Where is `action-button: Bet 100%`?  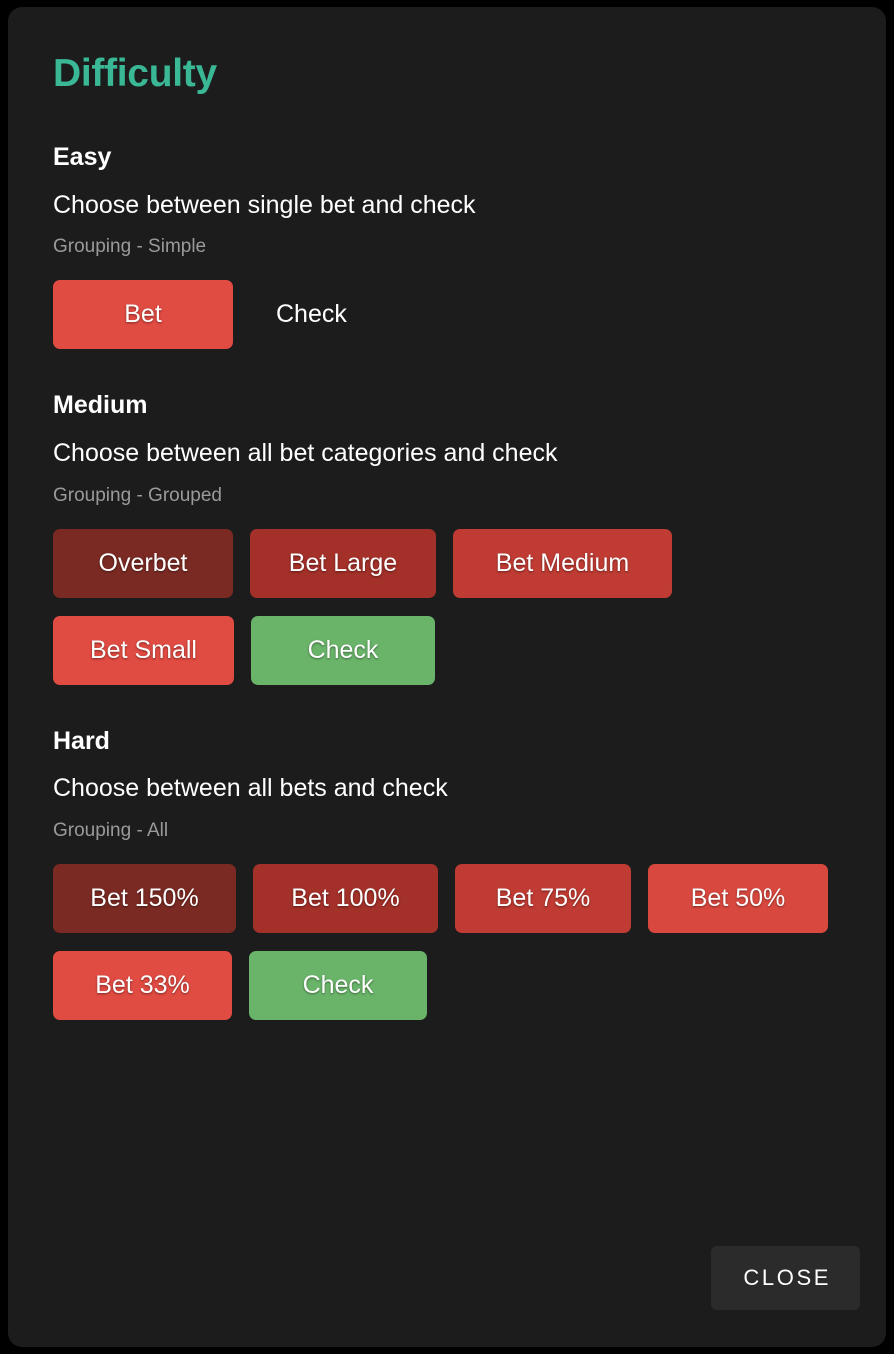
action-button: Bet 100% is located at coordinates (345, 898).